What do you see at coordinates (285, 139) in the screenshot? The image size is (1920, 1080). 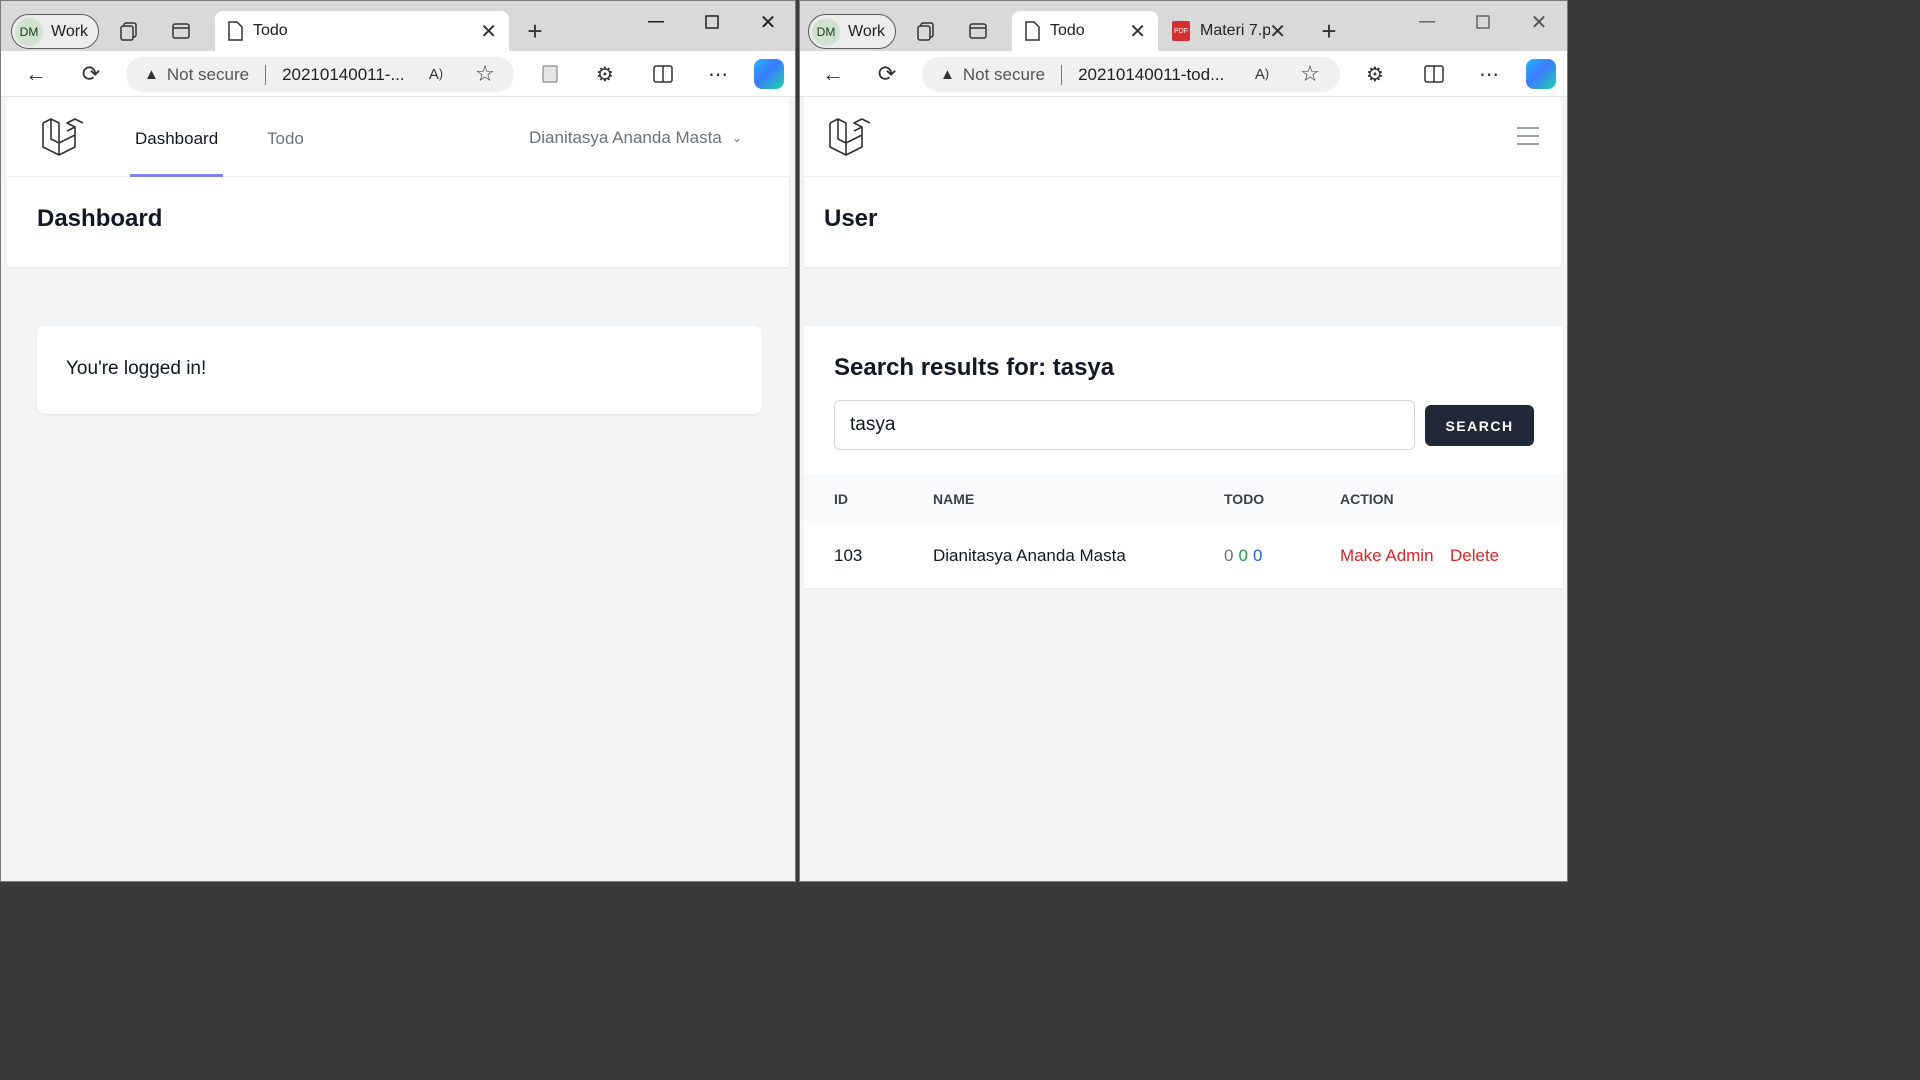 I see `nav-todo: Todo` at bounding box center [285, 139].